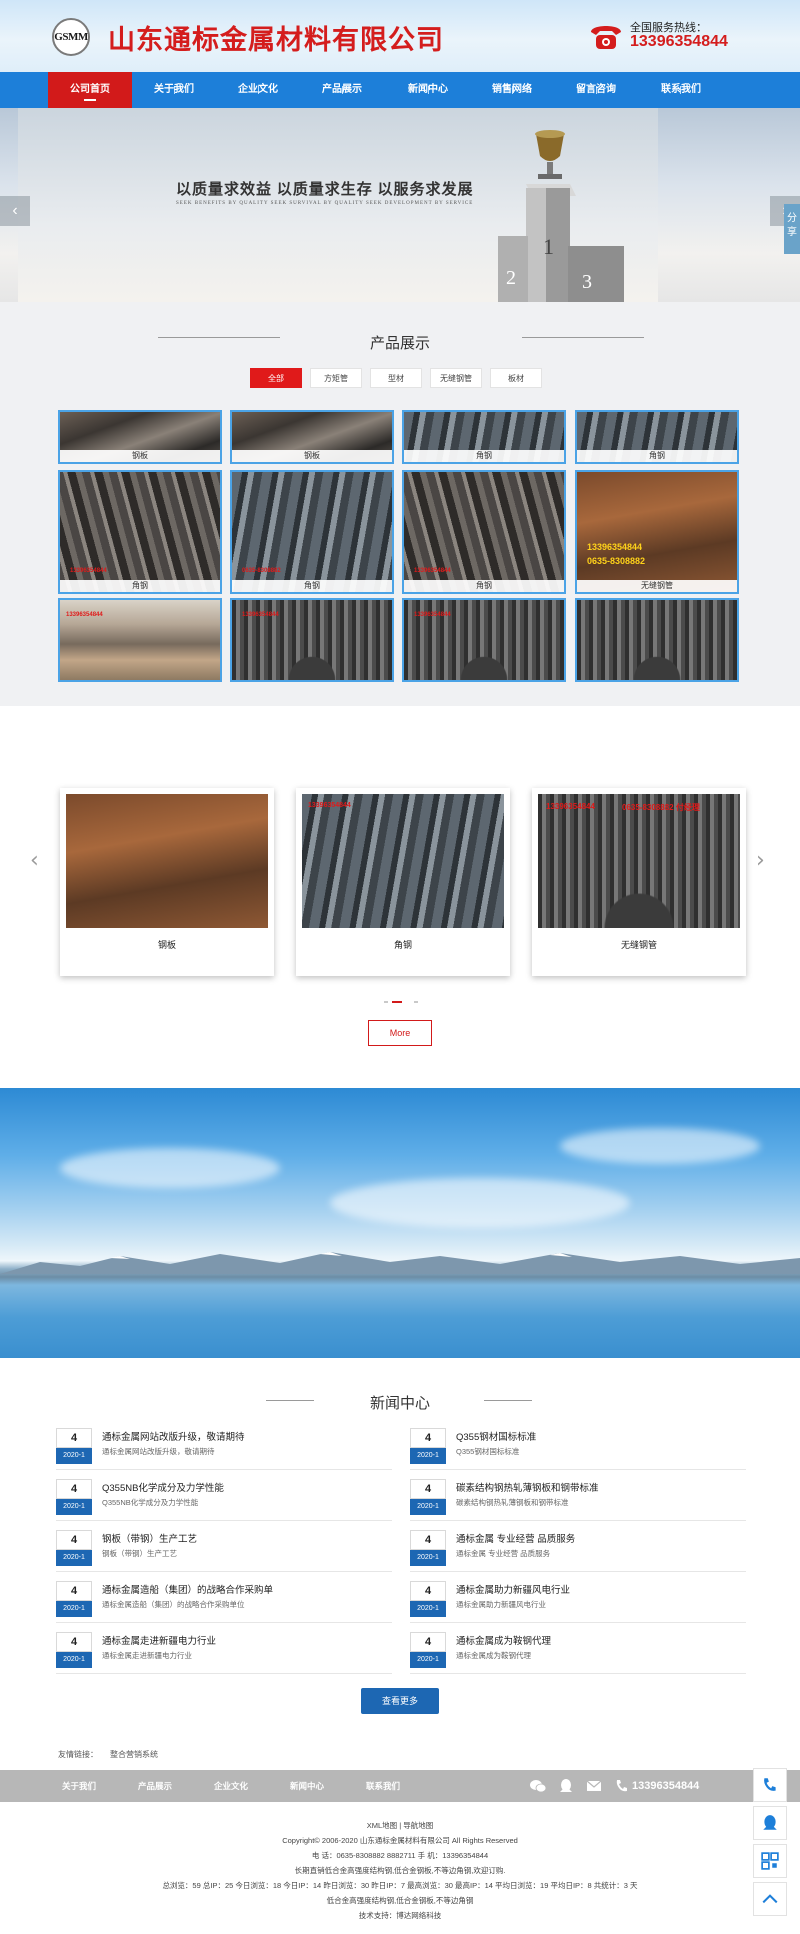 This screenshot has height=1934, width=800. I want to click on footer-nav-products: 产品展示, so click(155, 1786).